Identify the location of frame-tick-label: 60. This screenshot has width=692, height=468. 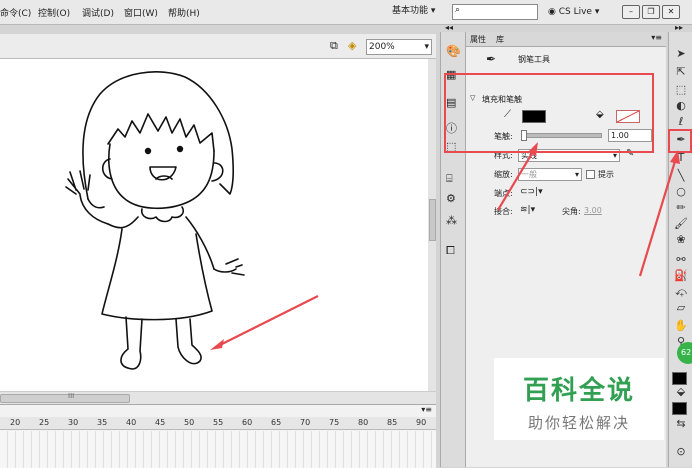
(247, 422).